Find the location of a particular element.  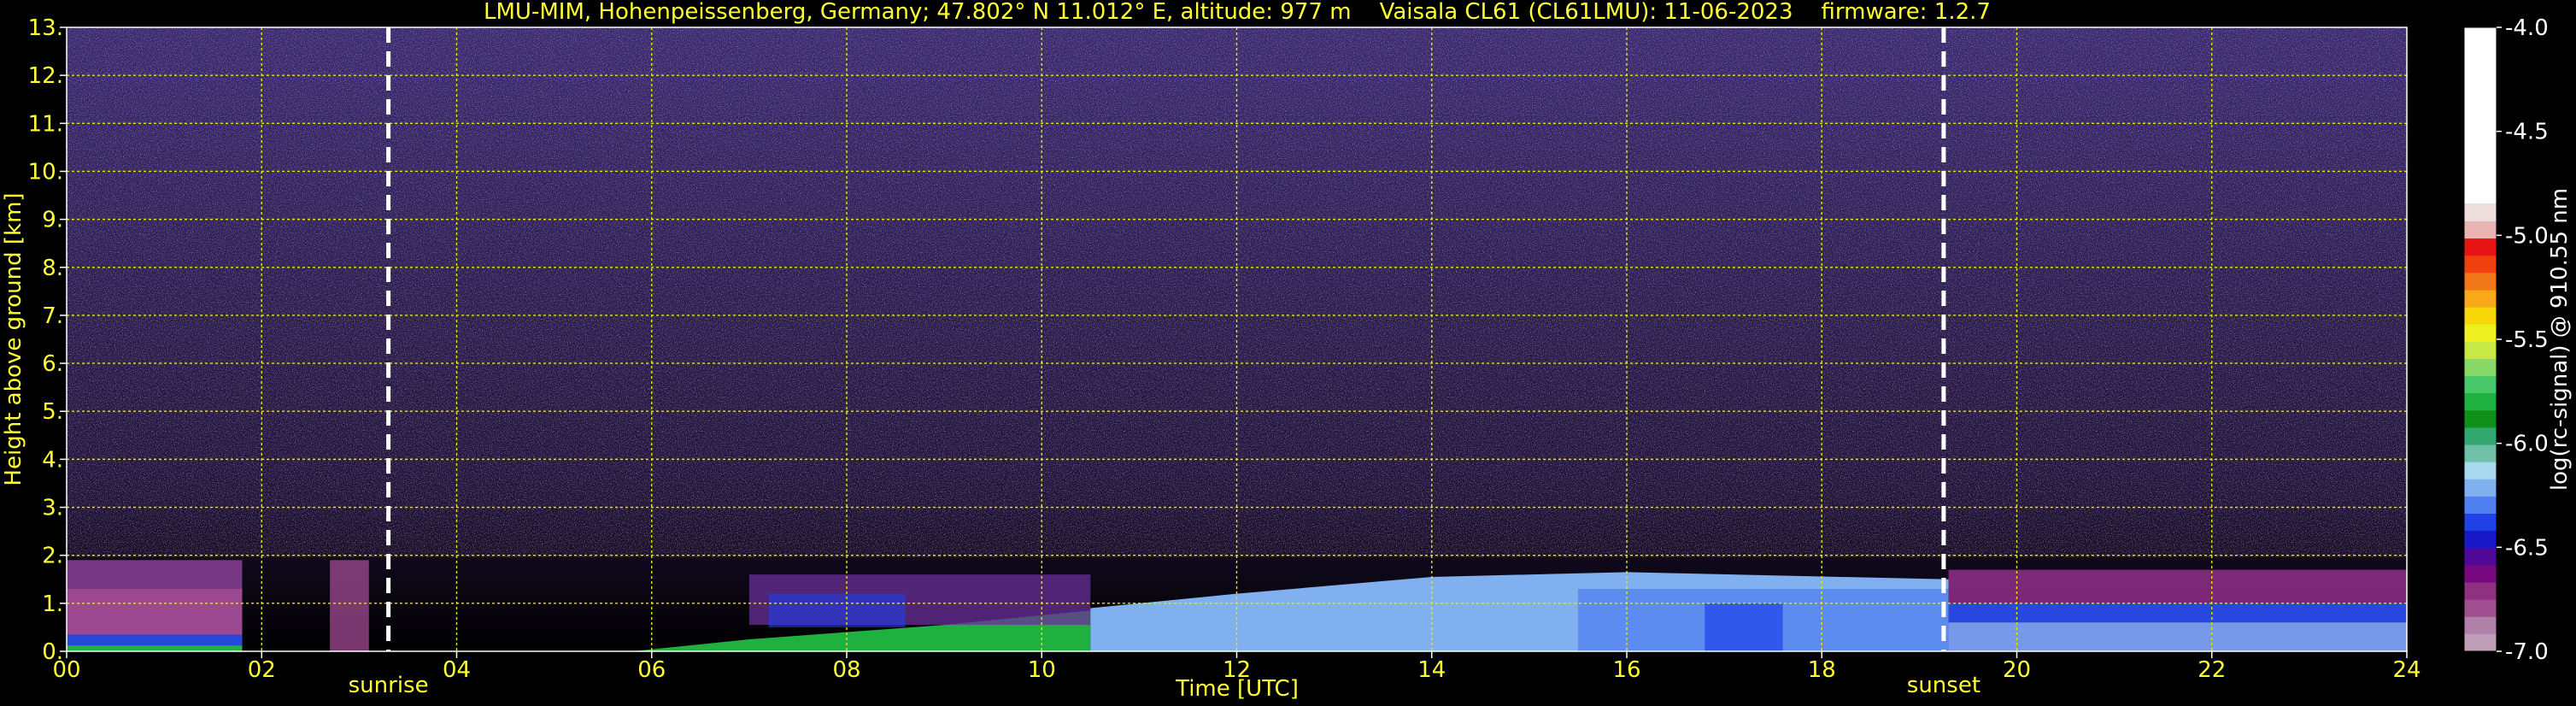

colorbar-tick-label: -7.0 is located at coordinates (2527, 652).